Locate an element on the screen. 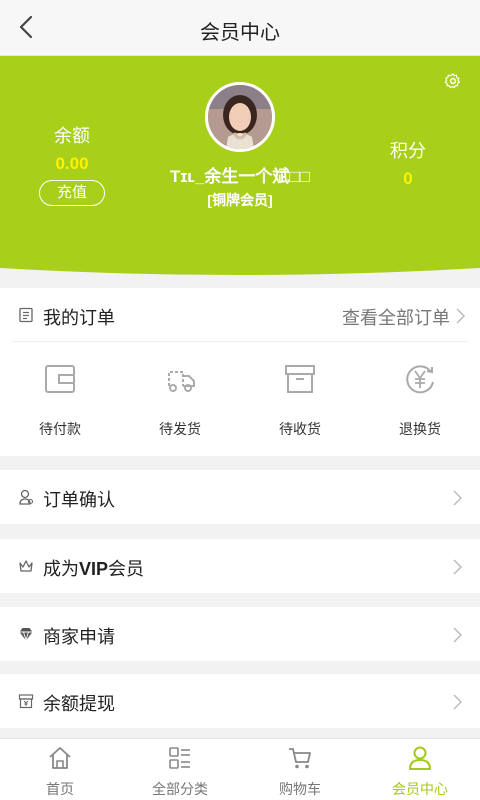 This screenshot has height=800, width=480. page-title: 会员中心 is located at coordinates (240, 33).